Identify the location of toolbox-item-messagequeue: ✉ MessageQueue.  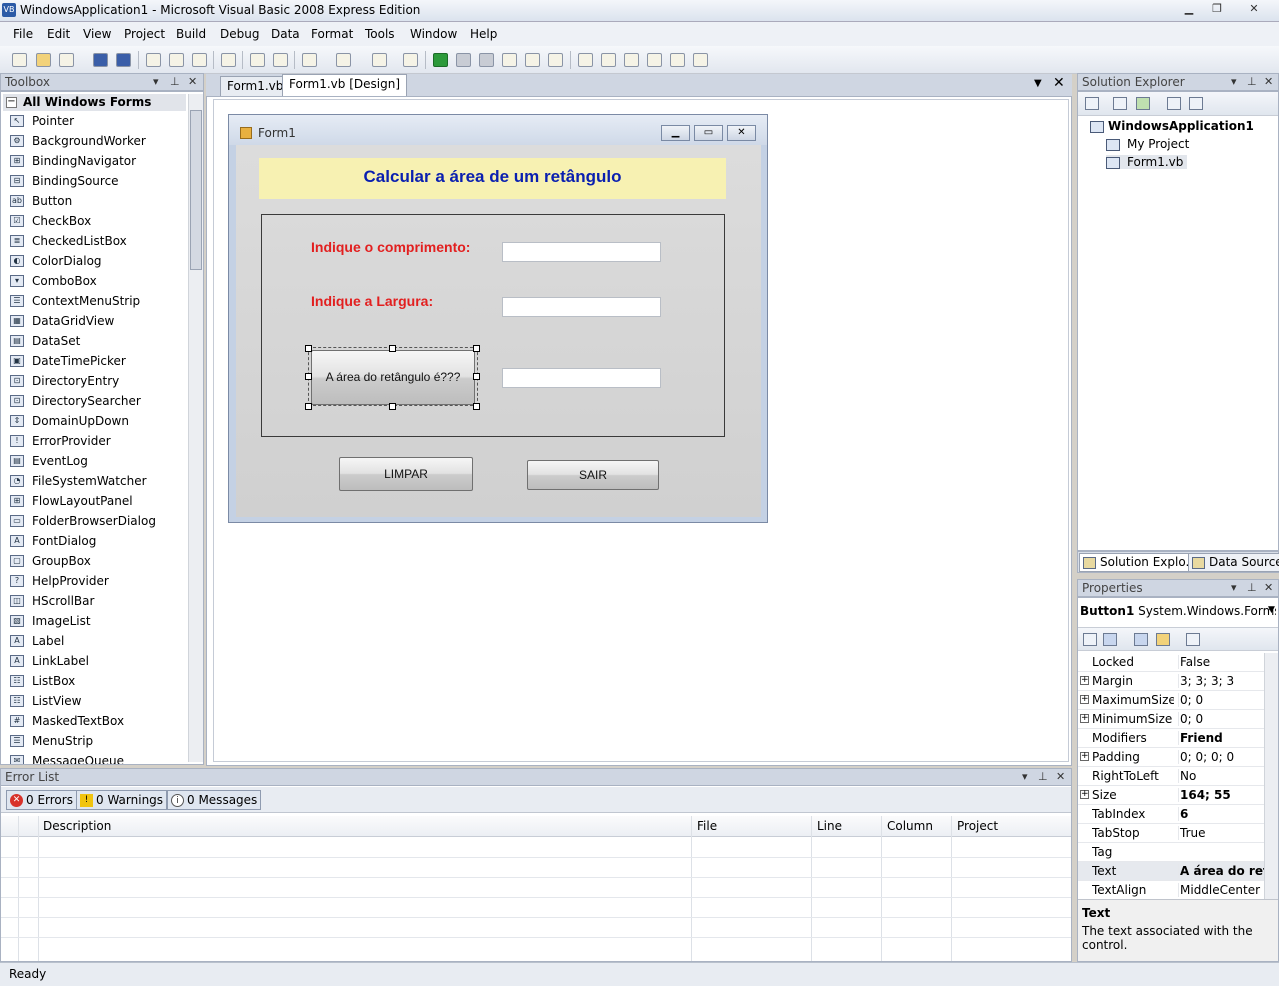
(94, 757).